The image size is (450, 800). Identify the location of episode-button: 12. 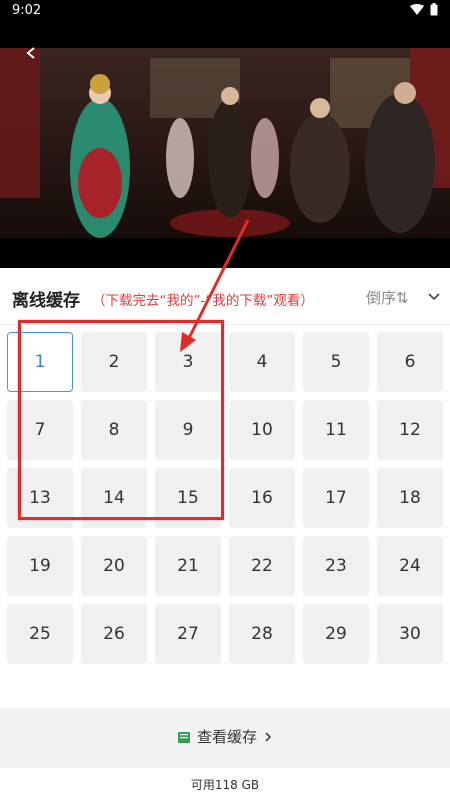
(410, 430).